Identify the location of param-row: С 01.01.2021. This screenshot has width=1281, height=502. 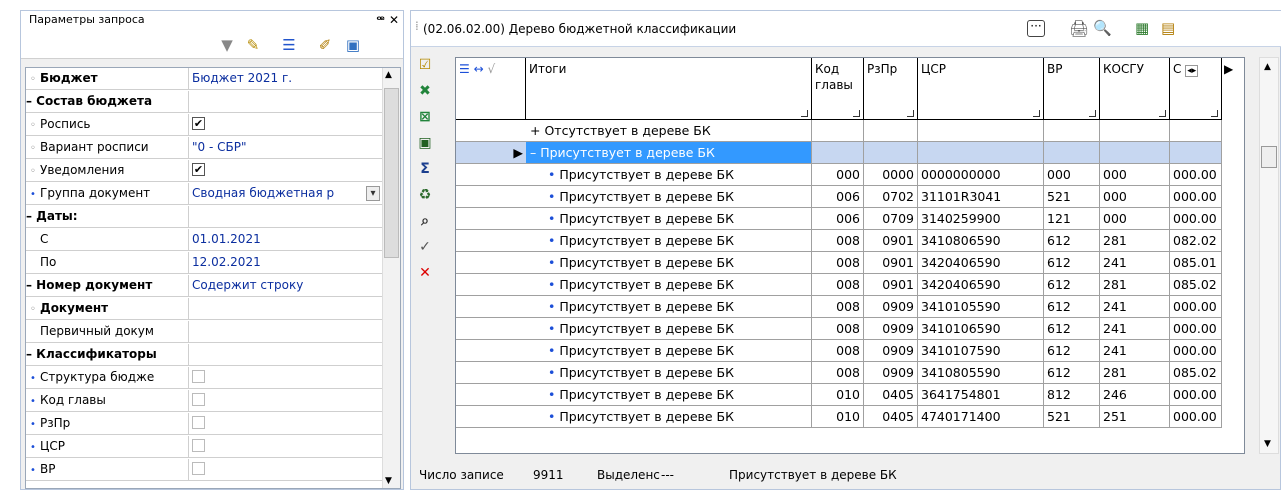
(204, 240).